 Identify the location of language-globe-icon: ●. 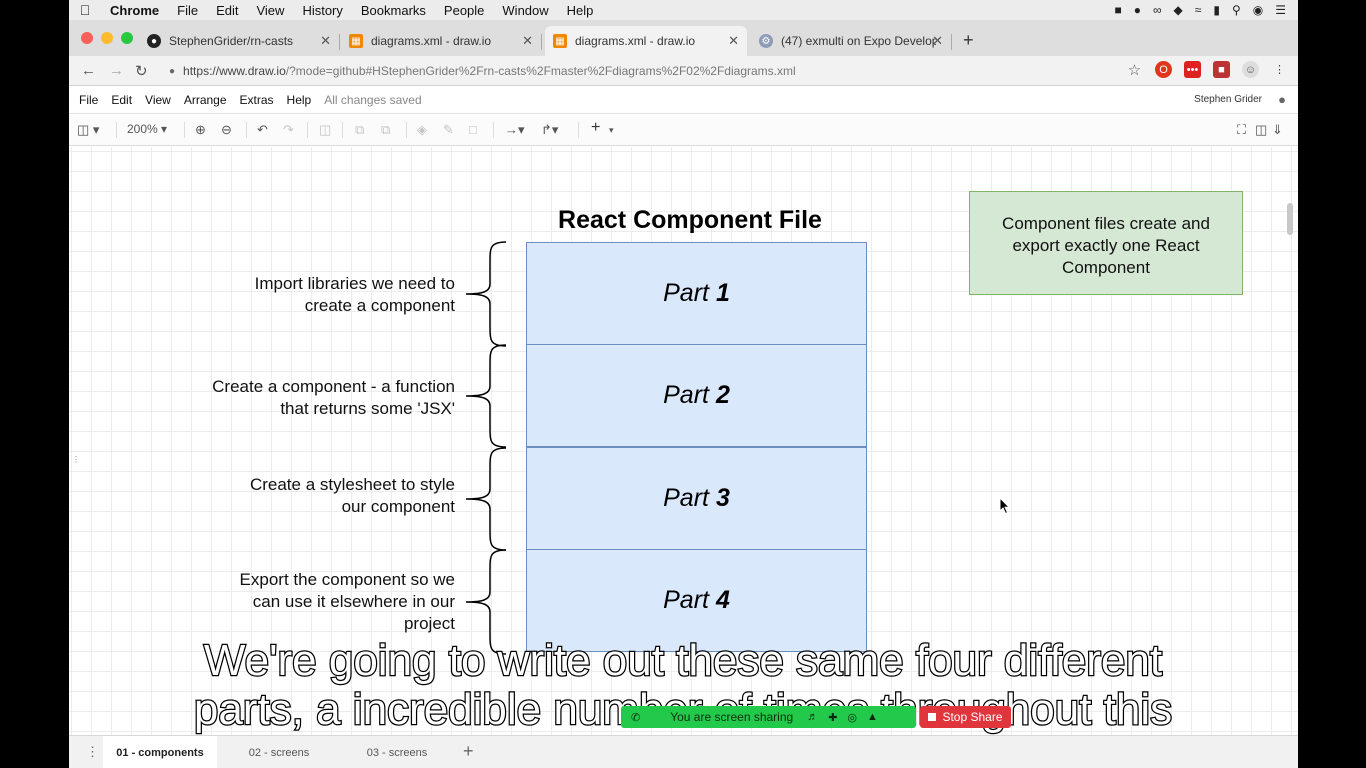
(1282, 99).